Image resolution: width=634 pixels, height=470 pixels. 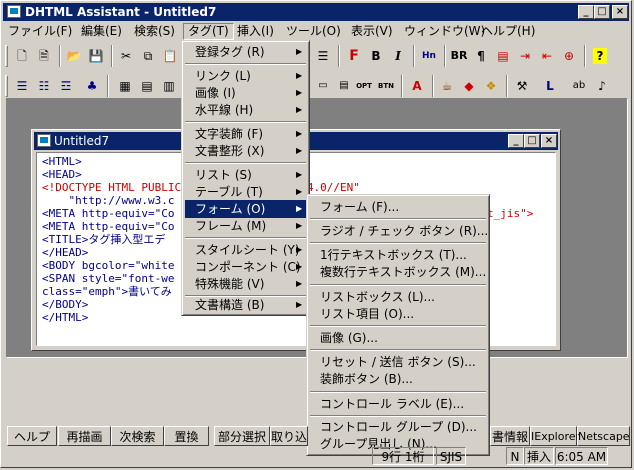 I want to click on tag-menu-item-form: フォーム (O) ▶, so click(x=245, y=209).